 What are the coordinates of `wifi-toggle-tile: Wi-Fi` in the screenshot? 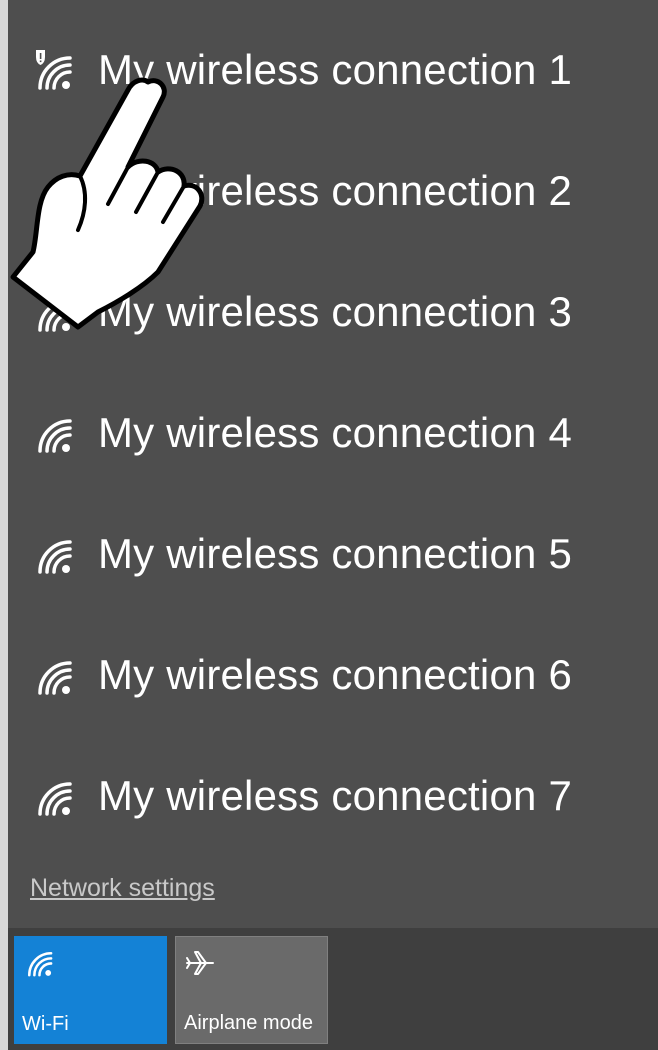 It's located at (90, 990).